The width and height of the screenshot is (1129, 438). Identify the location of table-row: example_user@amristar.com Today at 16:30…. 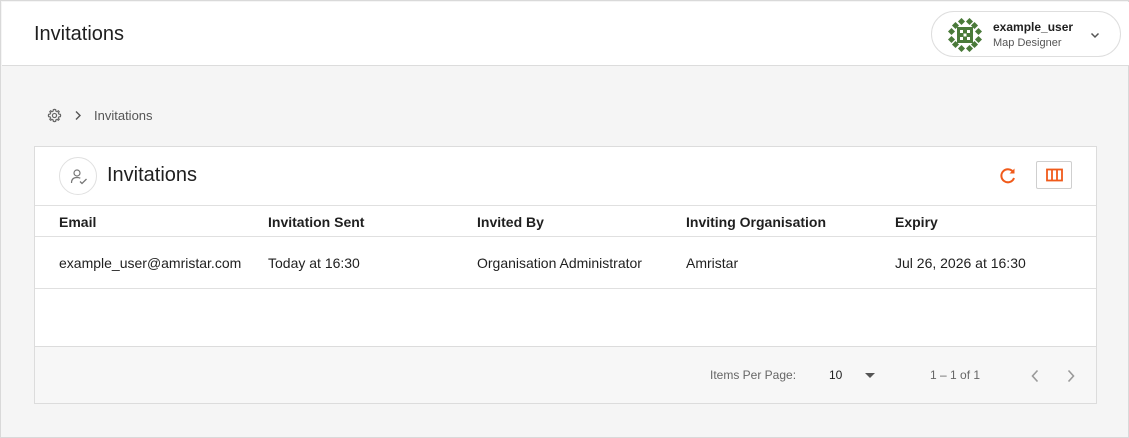
(565, 263).